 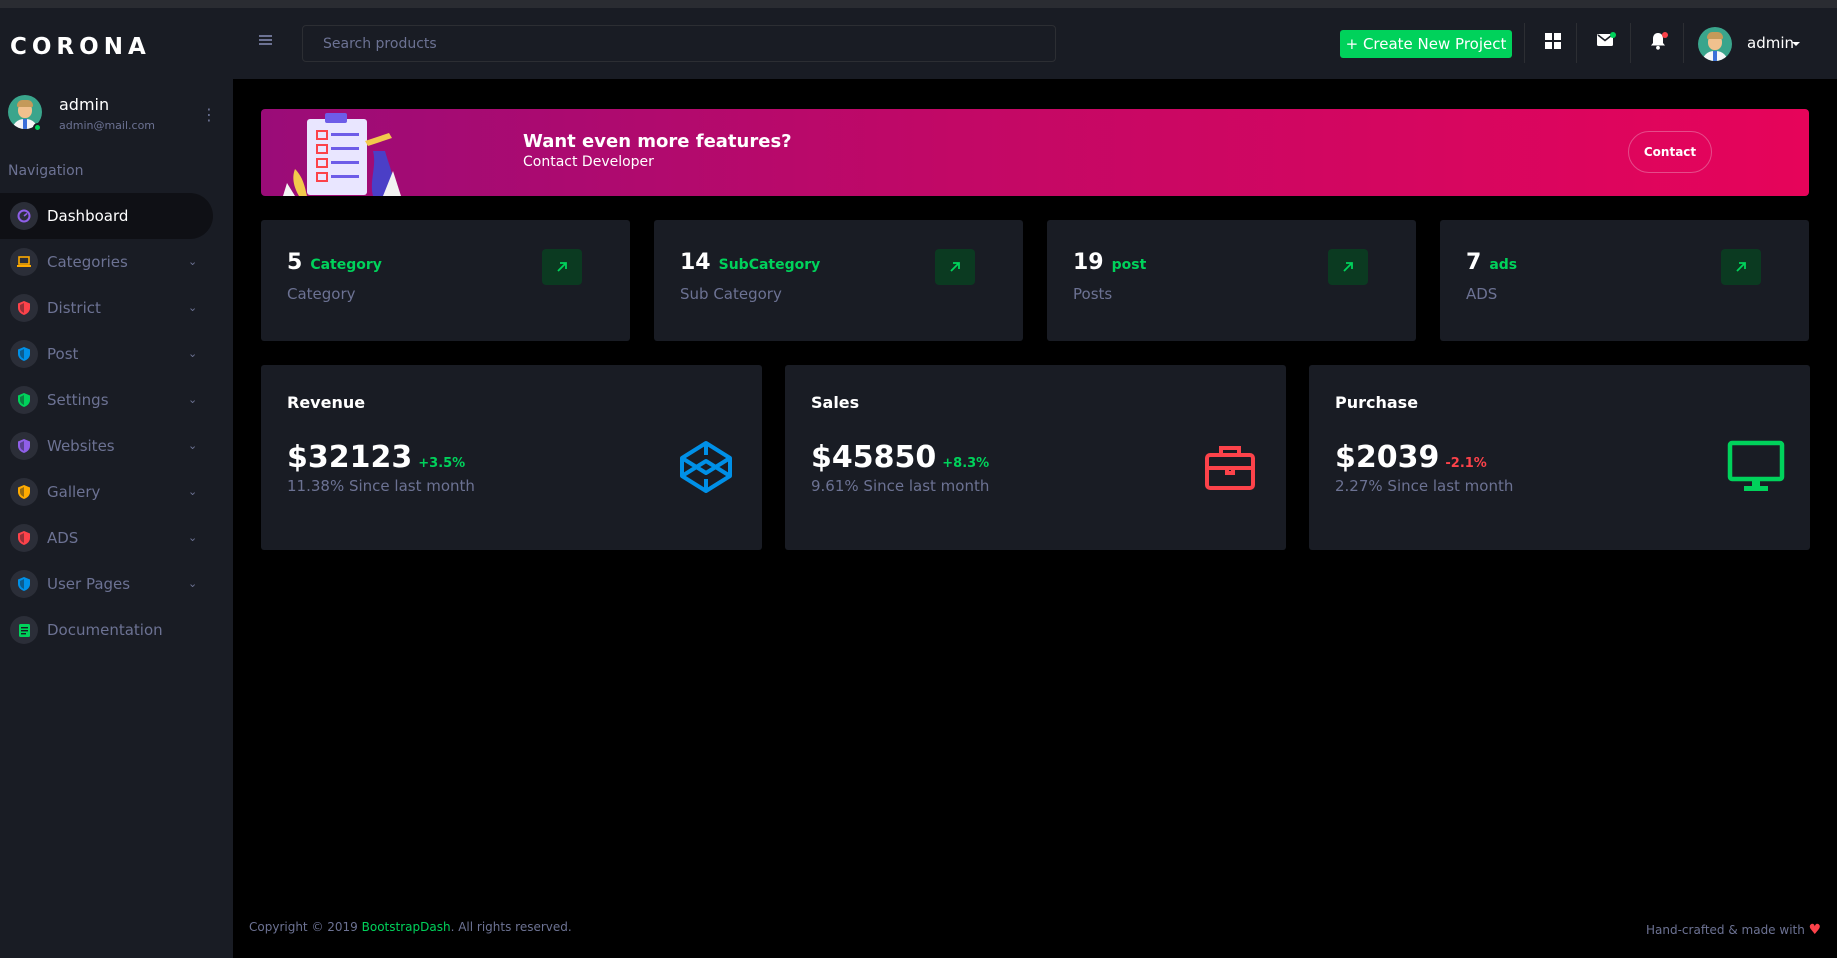 What do you see at coordinates (679, 43) in the screenshot?
I see `search-input` at bounding box center [679, 43].